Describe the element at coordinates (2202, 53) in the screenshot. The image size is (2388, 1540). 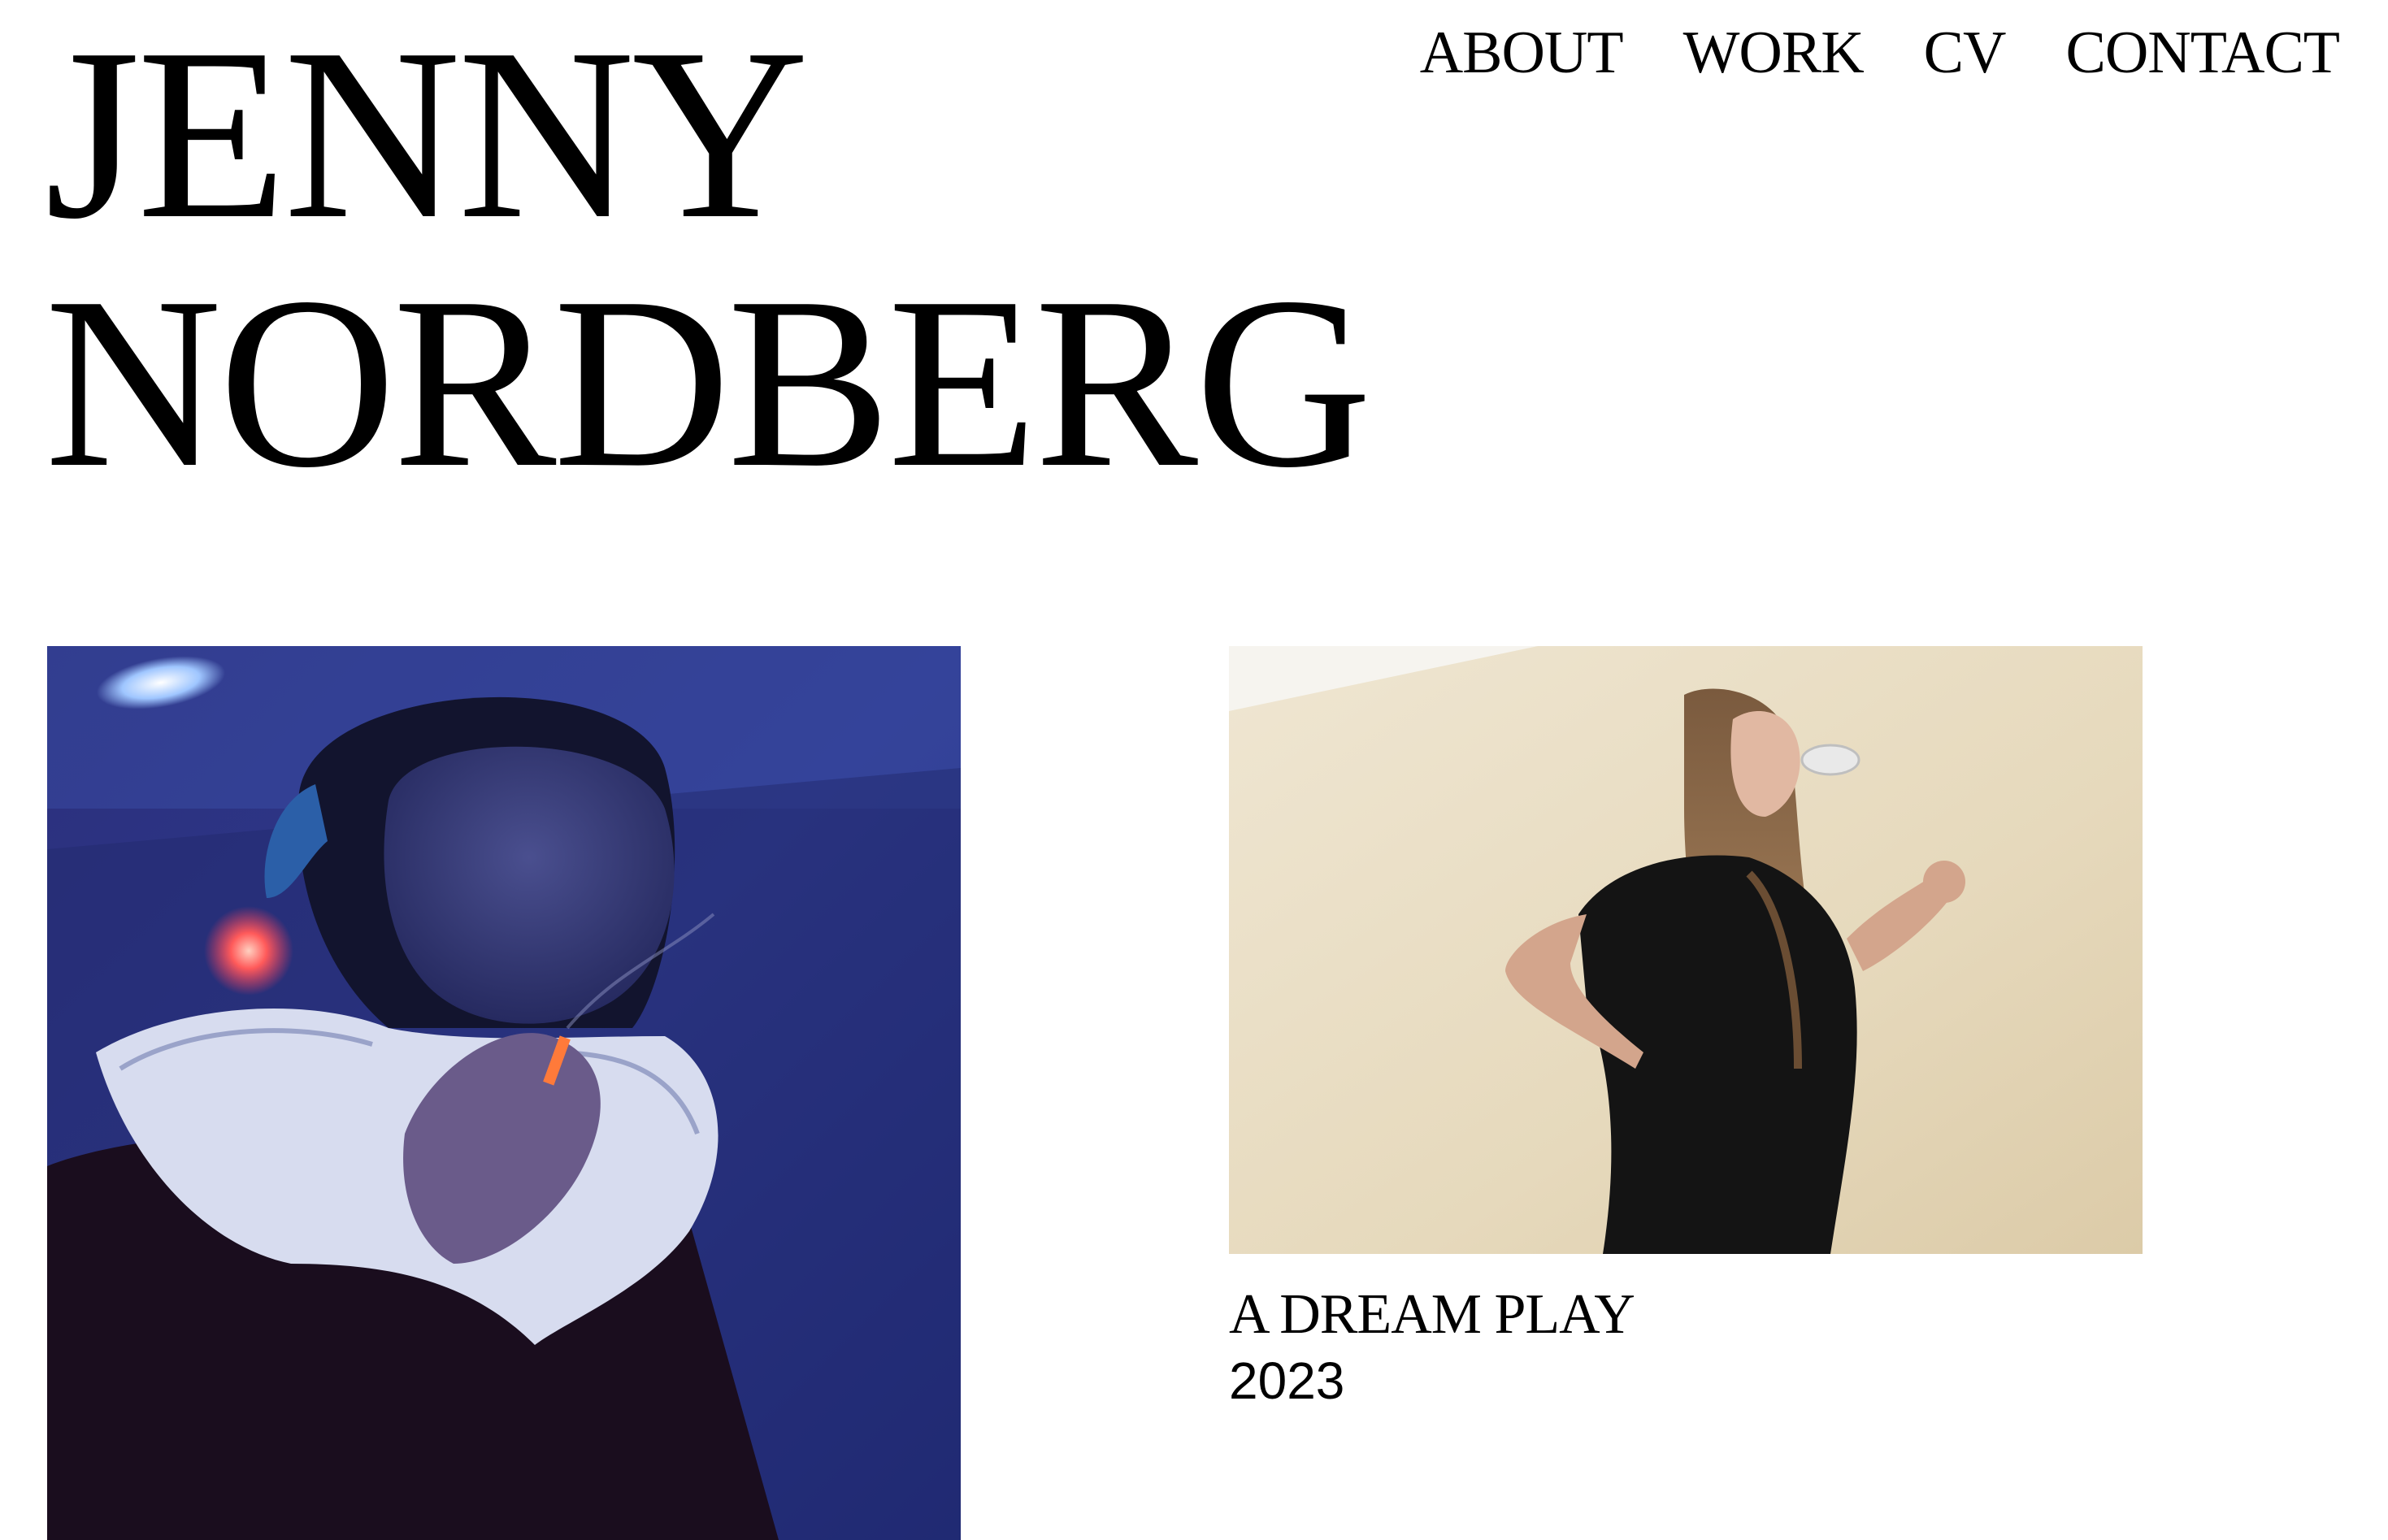
I see `nav-contact-link: CONTACT` at that location.